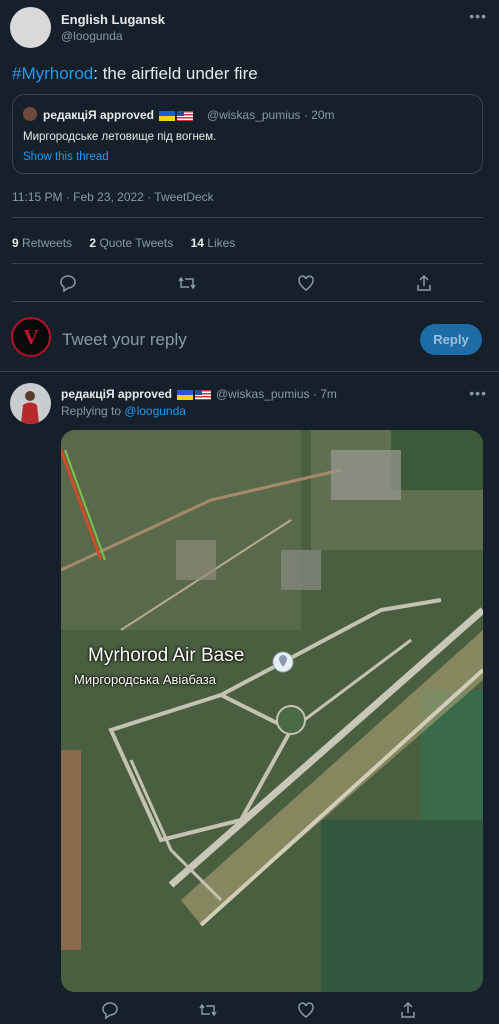 The height and width of the screenshot is (1024, 499). What do you see at coordinates (166, 655) in the screenshot?
I see `map-label-english: Myrhorod Air Base` at bounding box center [166, 655].